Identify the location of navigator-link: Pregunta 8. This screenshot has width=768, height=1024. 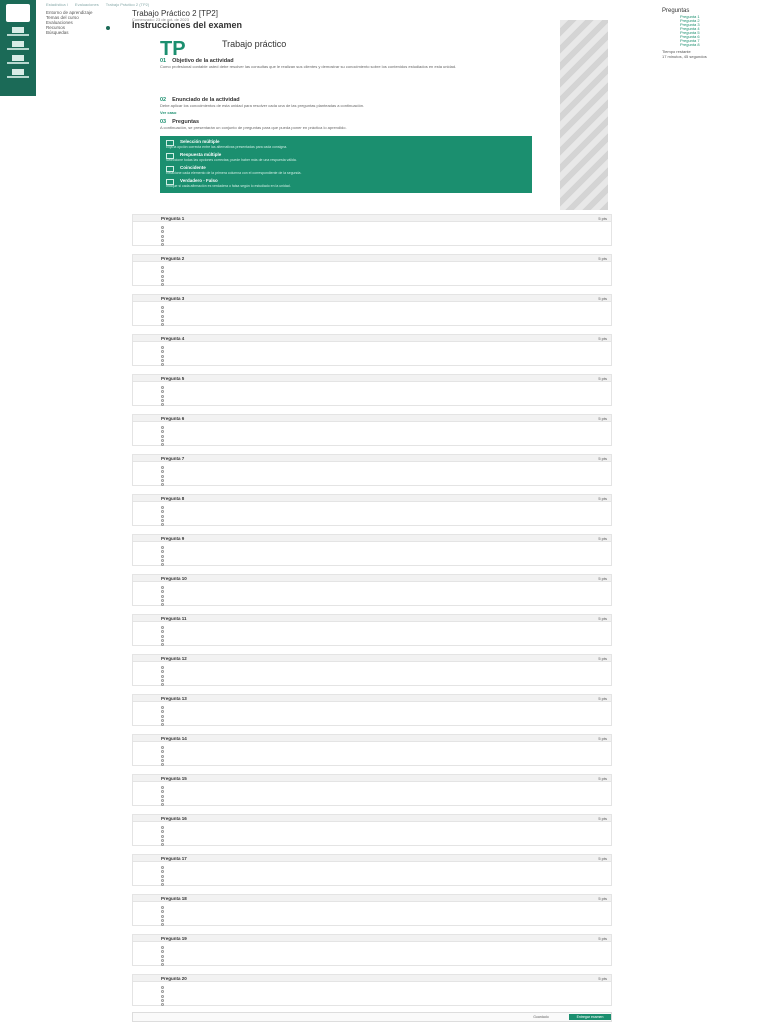
(712, 45).